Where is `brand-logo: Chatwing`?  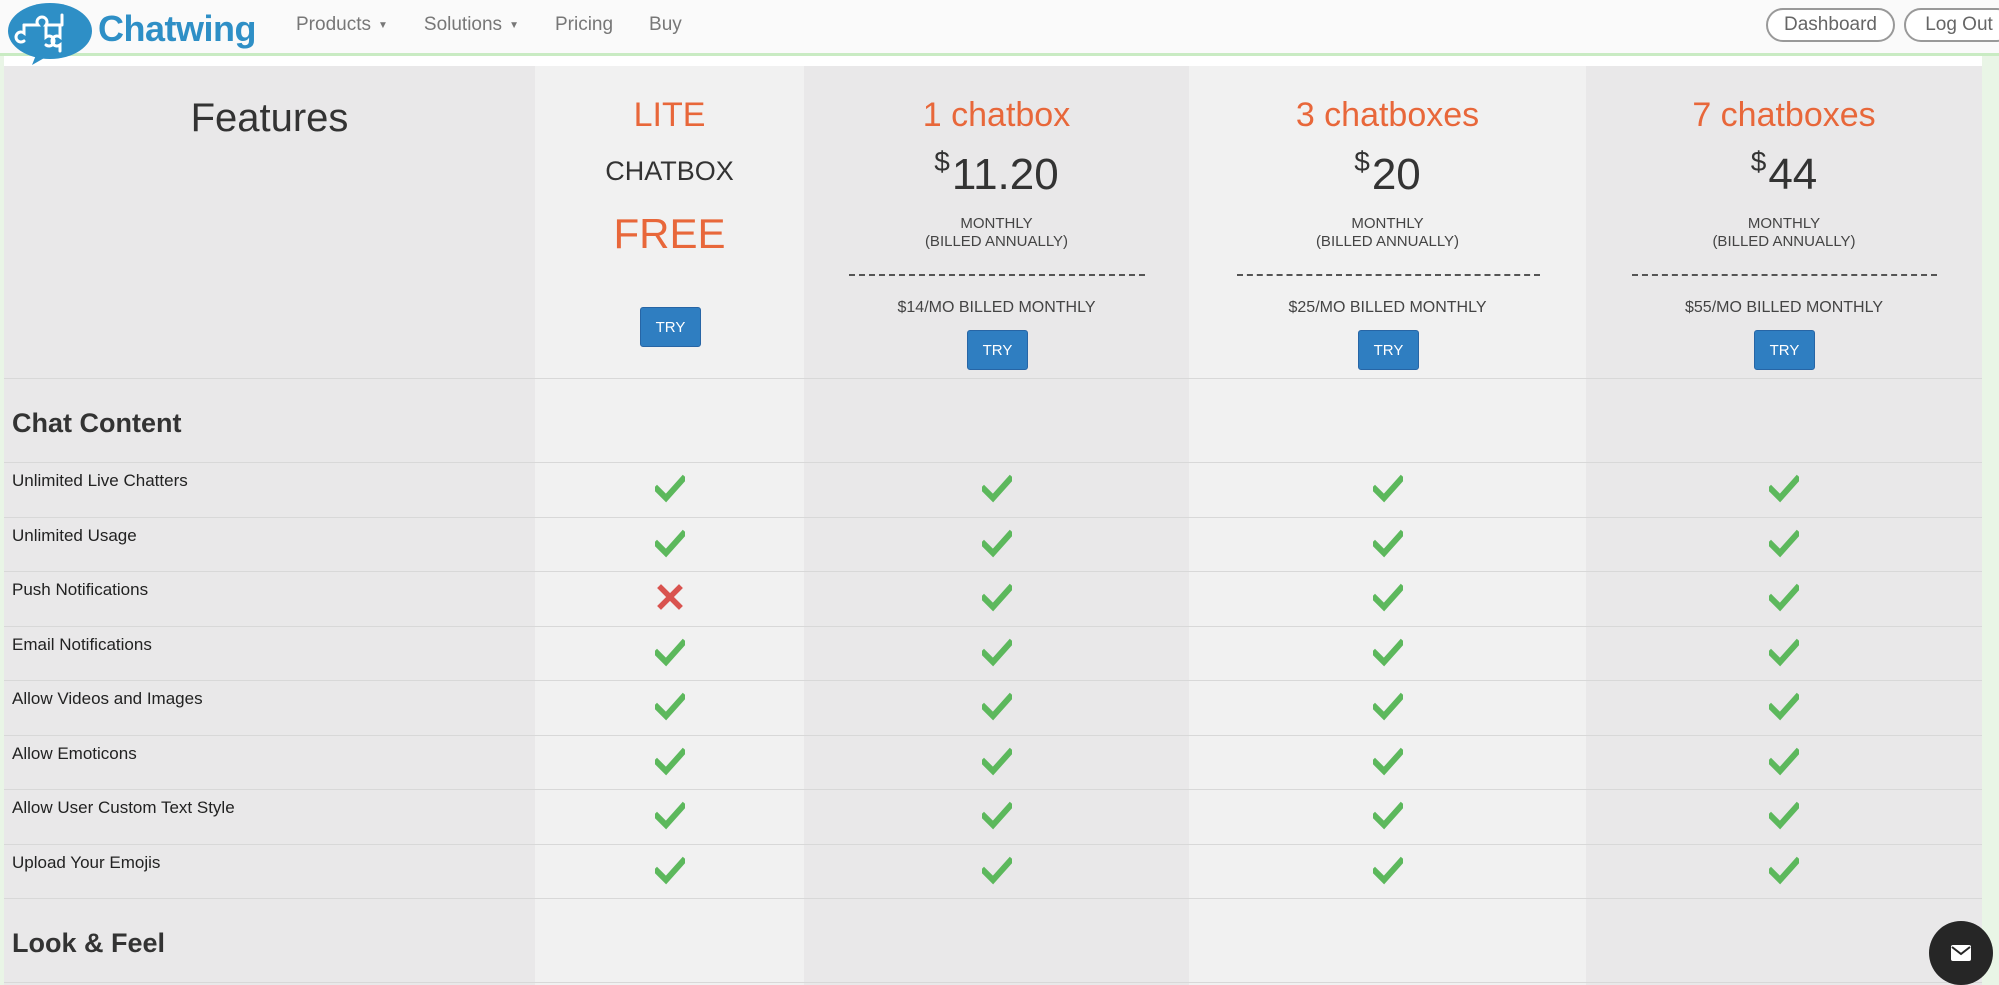
brand-logo: Chatwing is located at coordinates (131, 33).